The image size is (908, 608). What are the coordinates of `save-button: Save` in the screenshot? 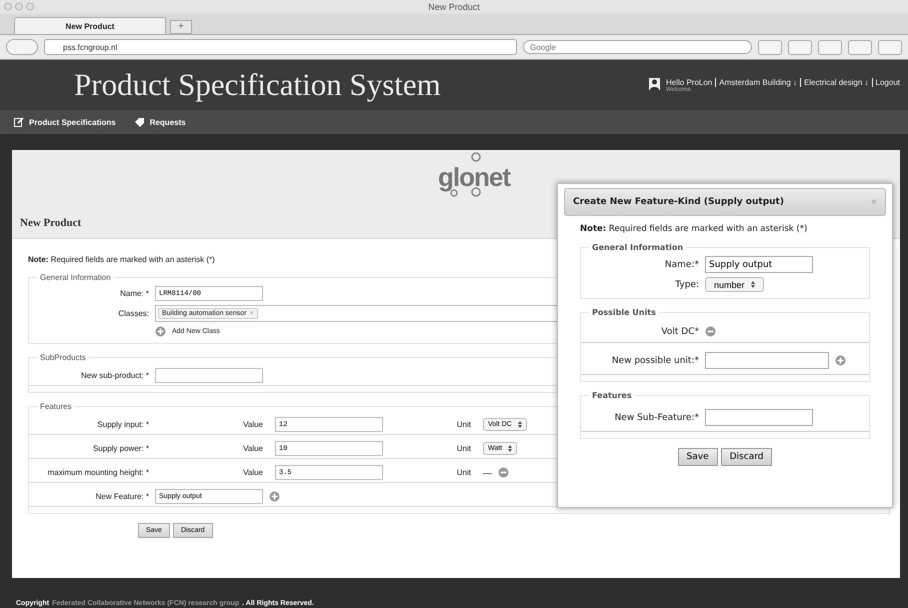 It's located at (698, 457).